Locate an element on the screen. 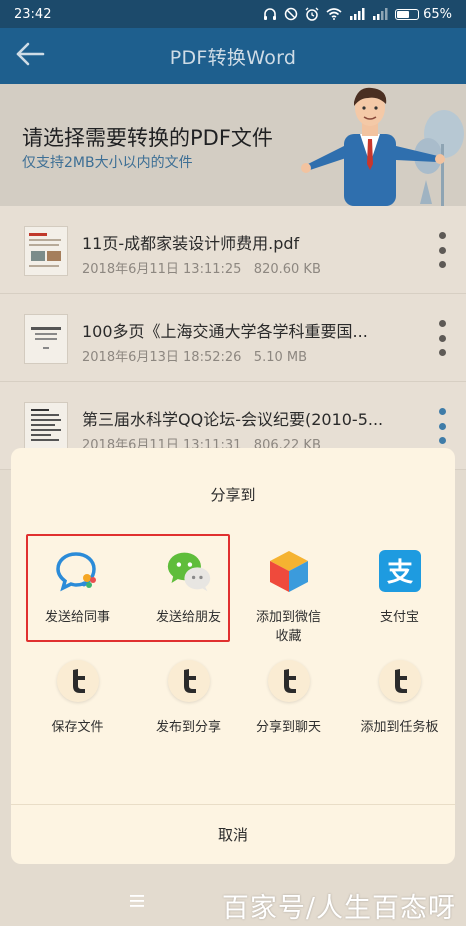 The image size is (466, 926). signal-icon is located at coordinates (357, 14).